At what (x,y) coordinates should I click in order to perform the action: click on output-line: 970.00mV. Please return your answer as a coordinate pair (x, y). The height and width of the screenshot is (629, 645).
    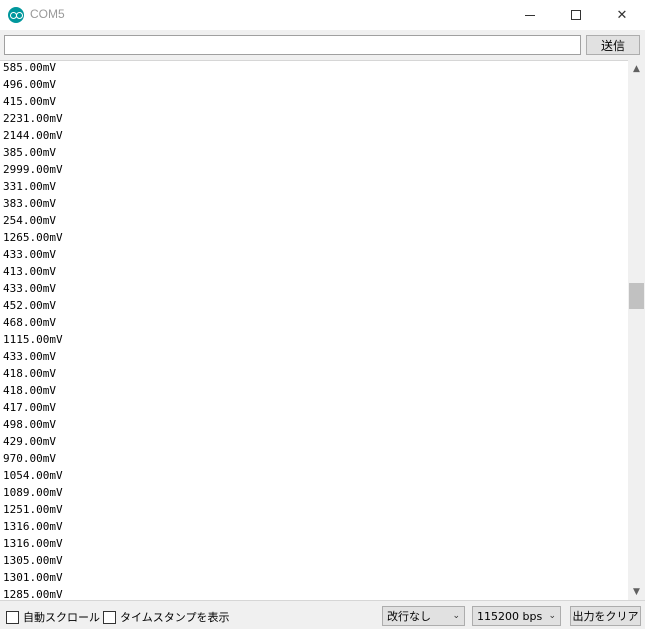
    Looking at the image, I should click on (29, 458).